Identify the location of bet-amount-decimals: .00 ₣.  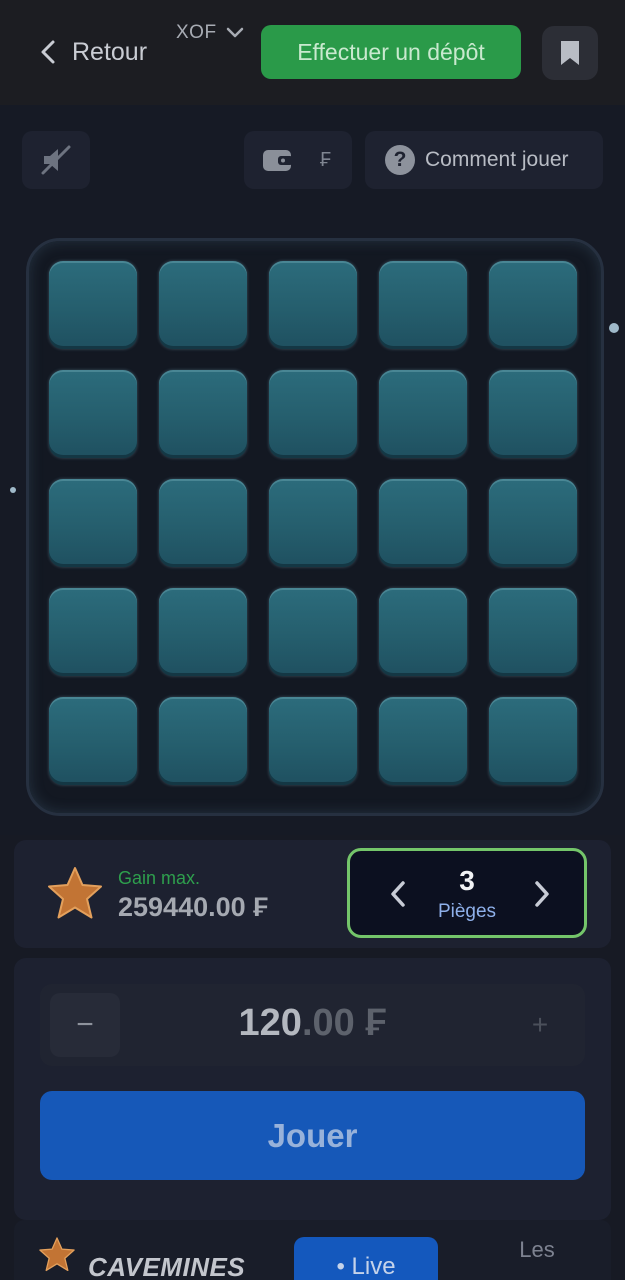
(344, 1023).